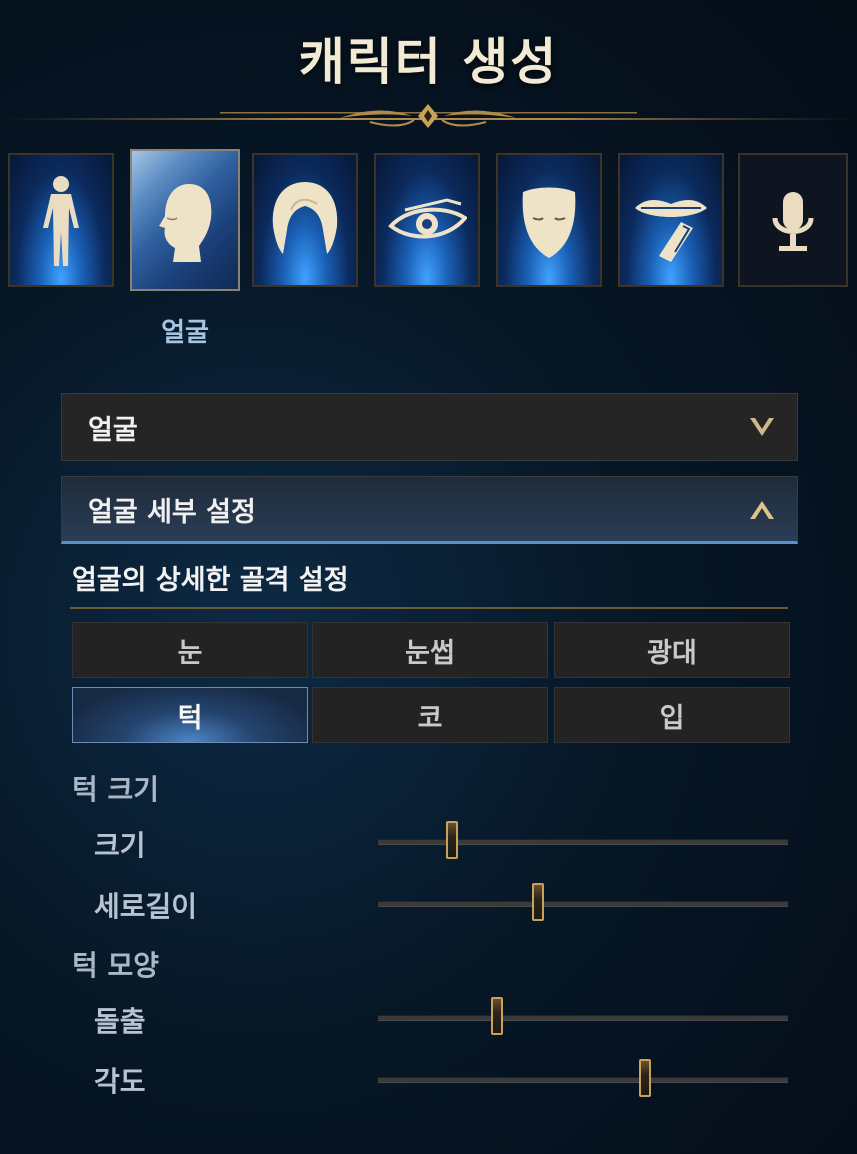 The height and width of the screenshot is (1154, 857). I want to click on slider-label-size: 크기, so click(120, 845).